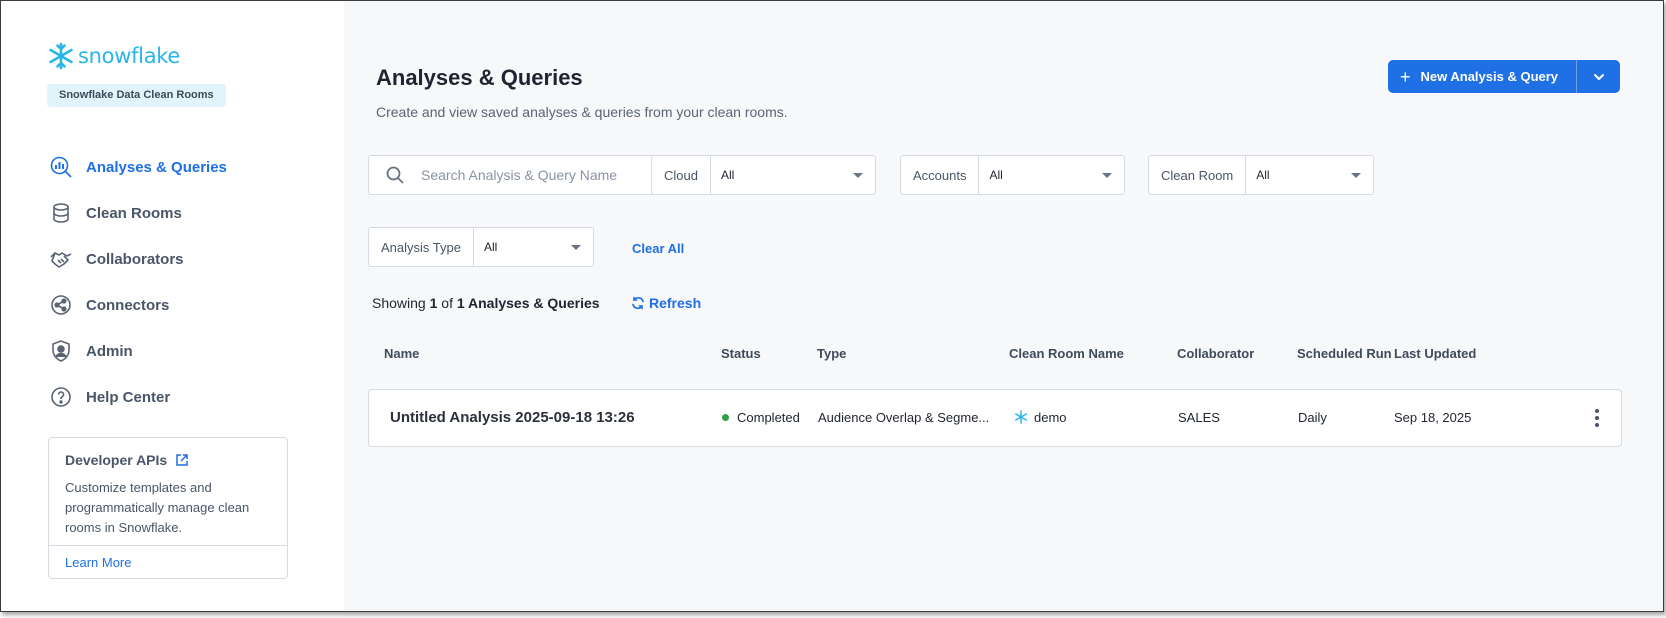 This screenshot has height=618, width=1666. I want to click on logo-wordmark: snowflake, so click(129, 56).